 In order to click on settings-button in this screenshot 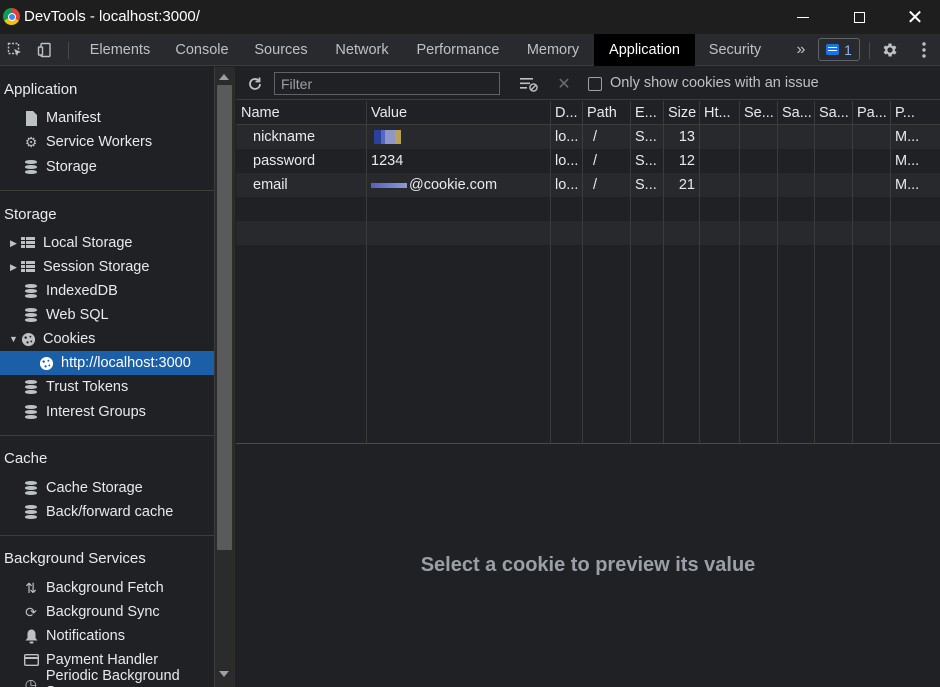, I will do `click(890, 50)`.